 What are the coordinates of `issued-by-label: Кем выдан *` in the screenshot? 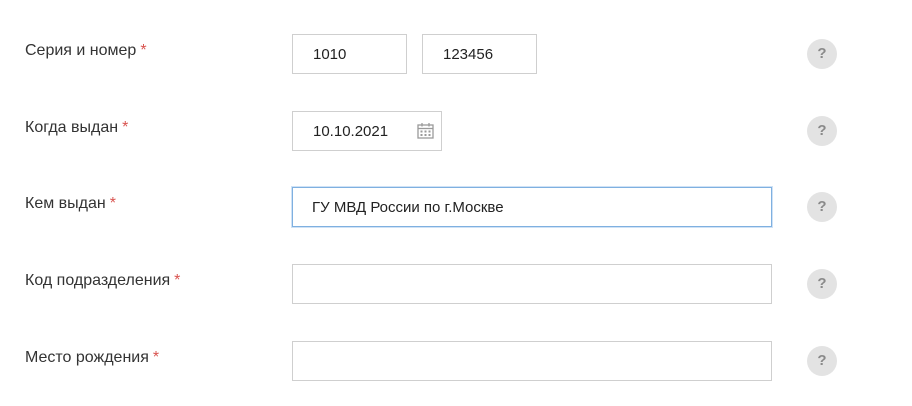 It's located at (70, 204).